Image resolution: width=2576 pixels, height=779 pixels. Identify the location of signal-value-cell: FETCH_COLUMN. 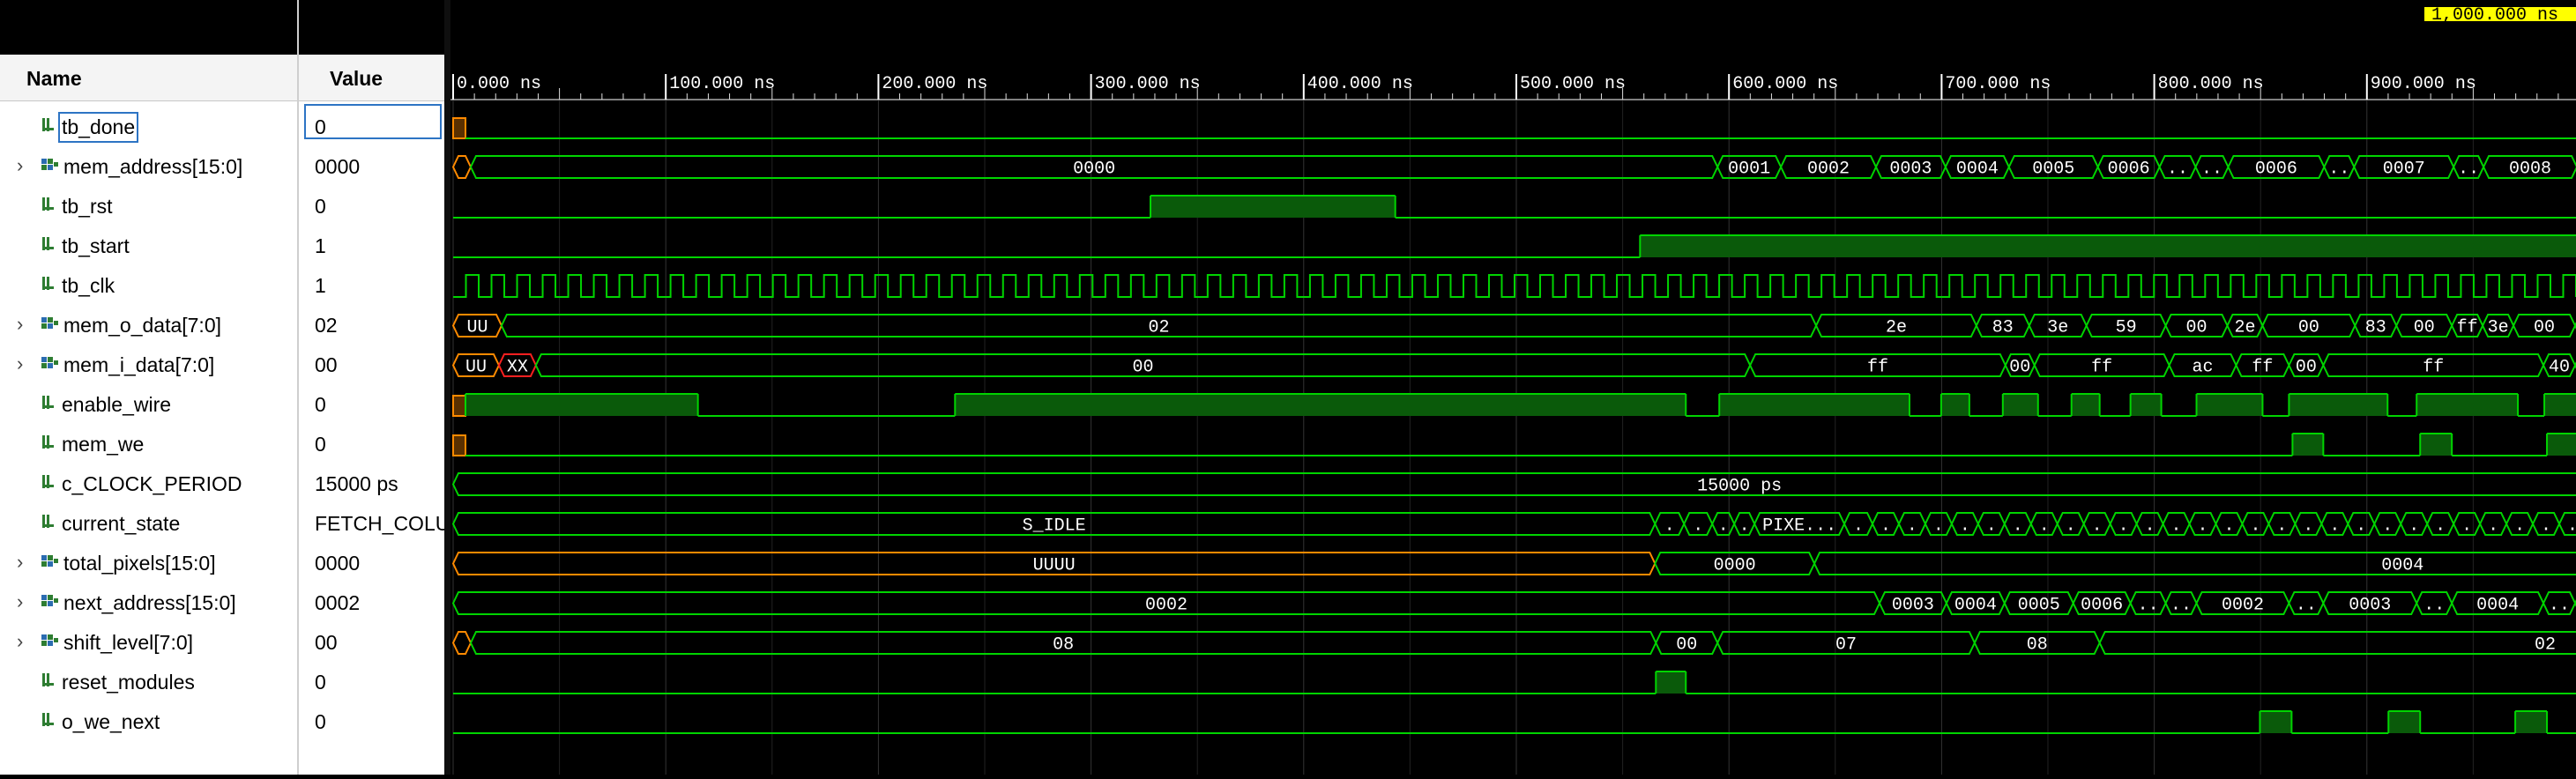
(376, 524).